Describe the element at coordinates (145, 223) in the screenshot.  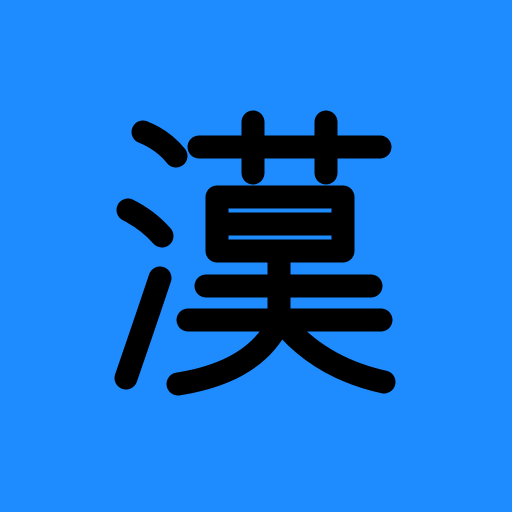
I see `water-radical-dot-middle` at that location.